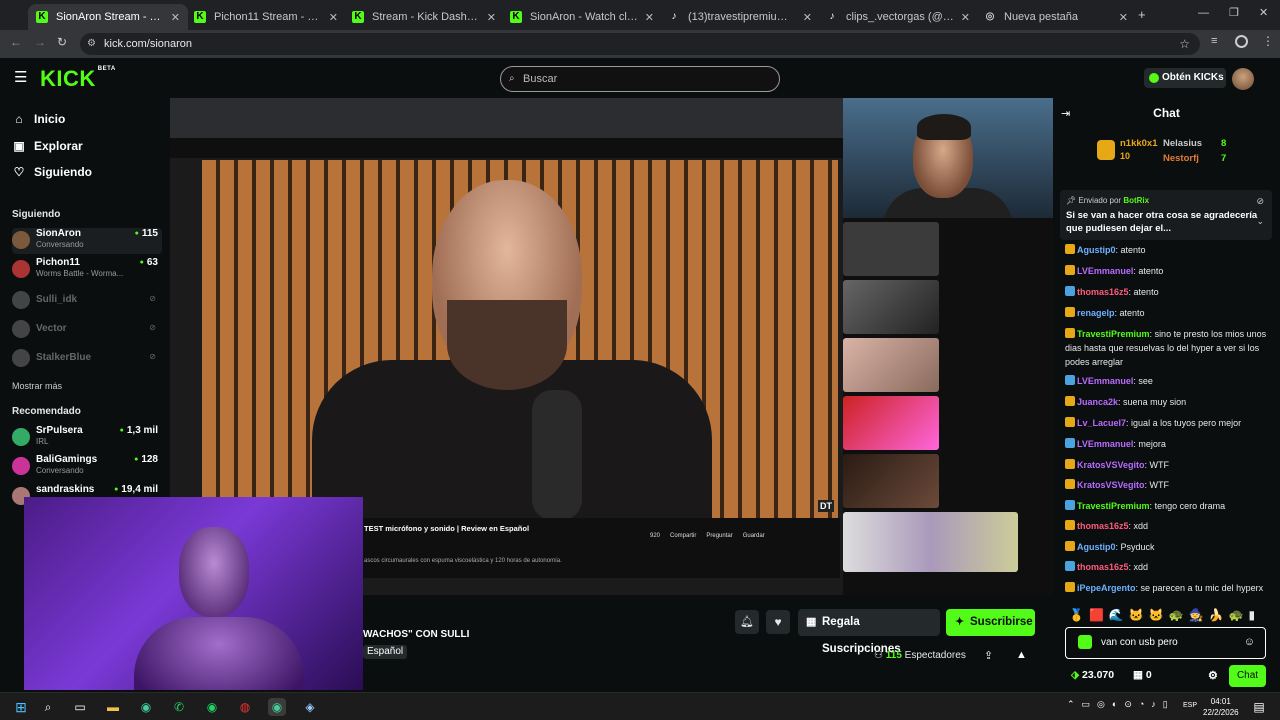 Image resolution: width=1280 pixels, height=720 pixels. What do you see at coordinates (1085, 642) in the screenshot?
I see `emote-picker-icon` at bounding box center [1085, 642].